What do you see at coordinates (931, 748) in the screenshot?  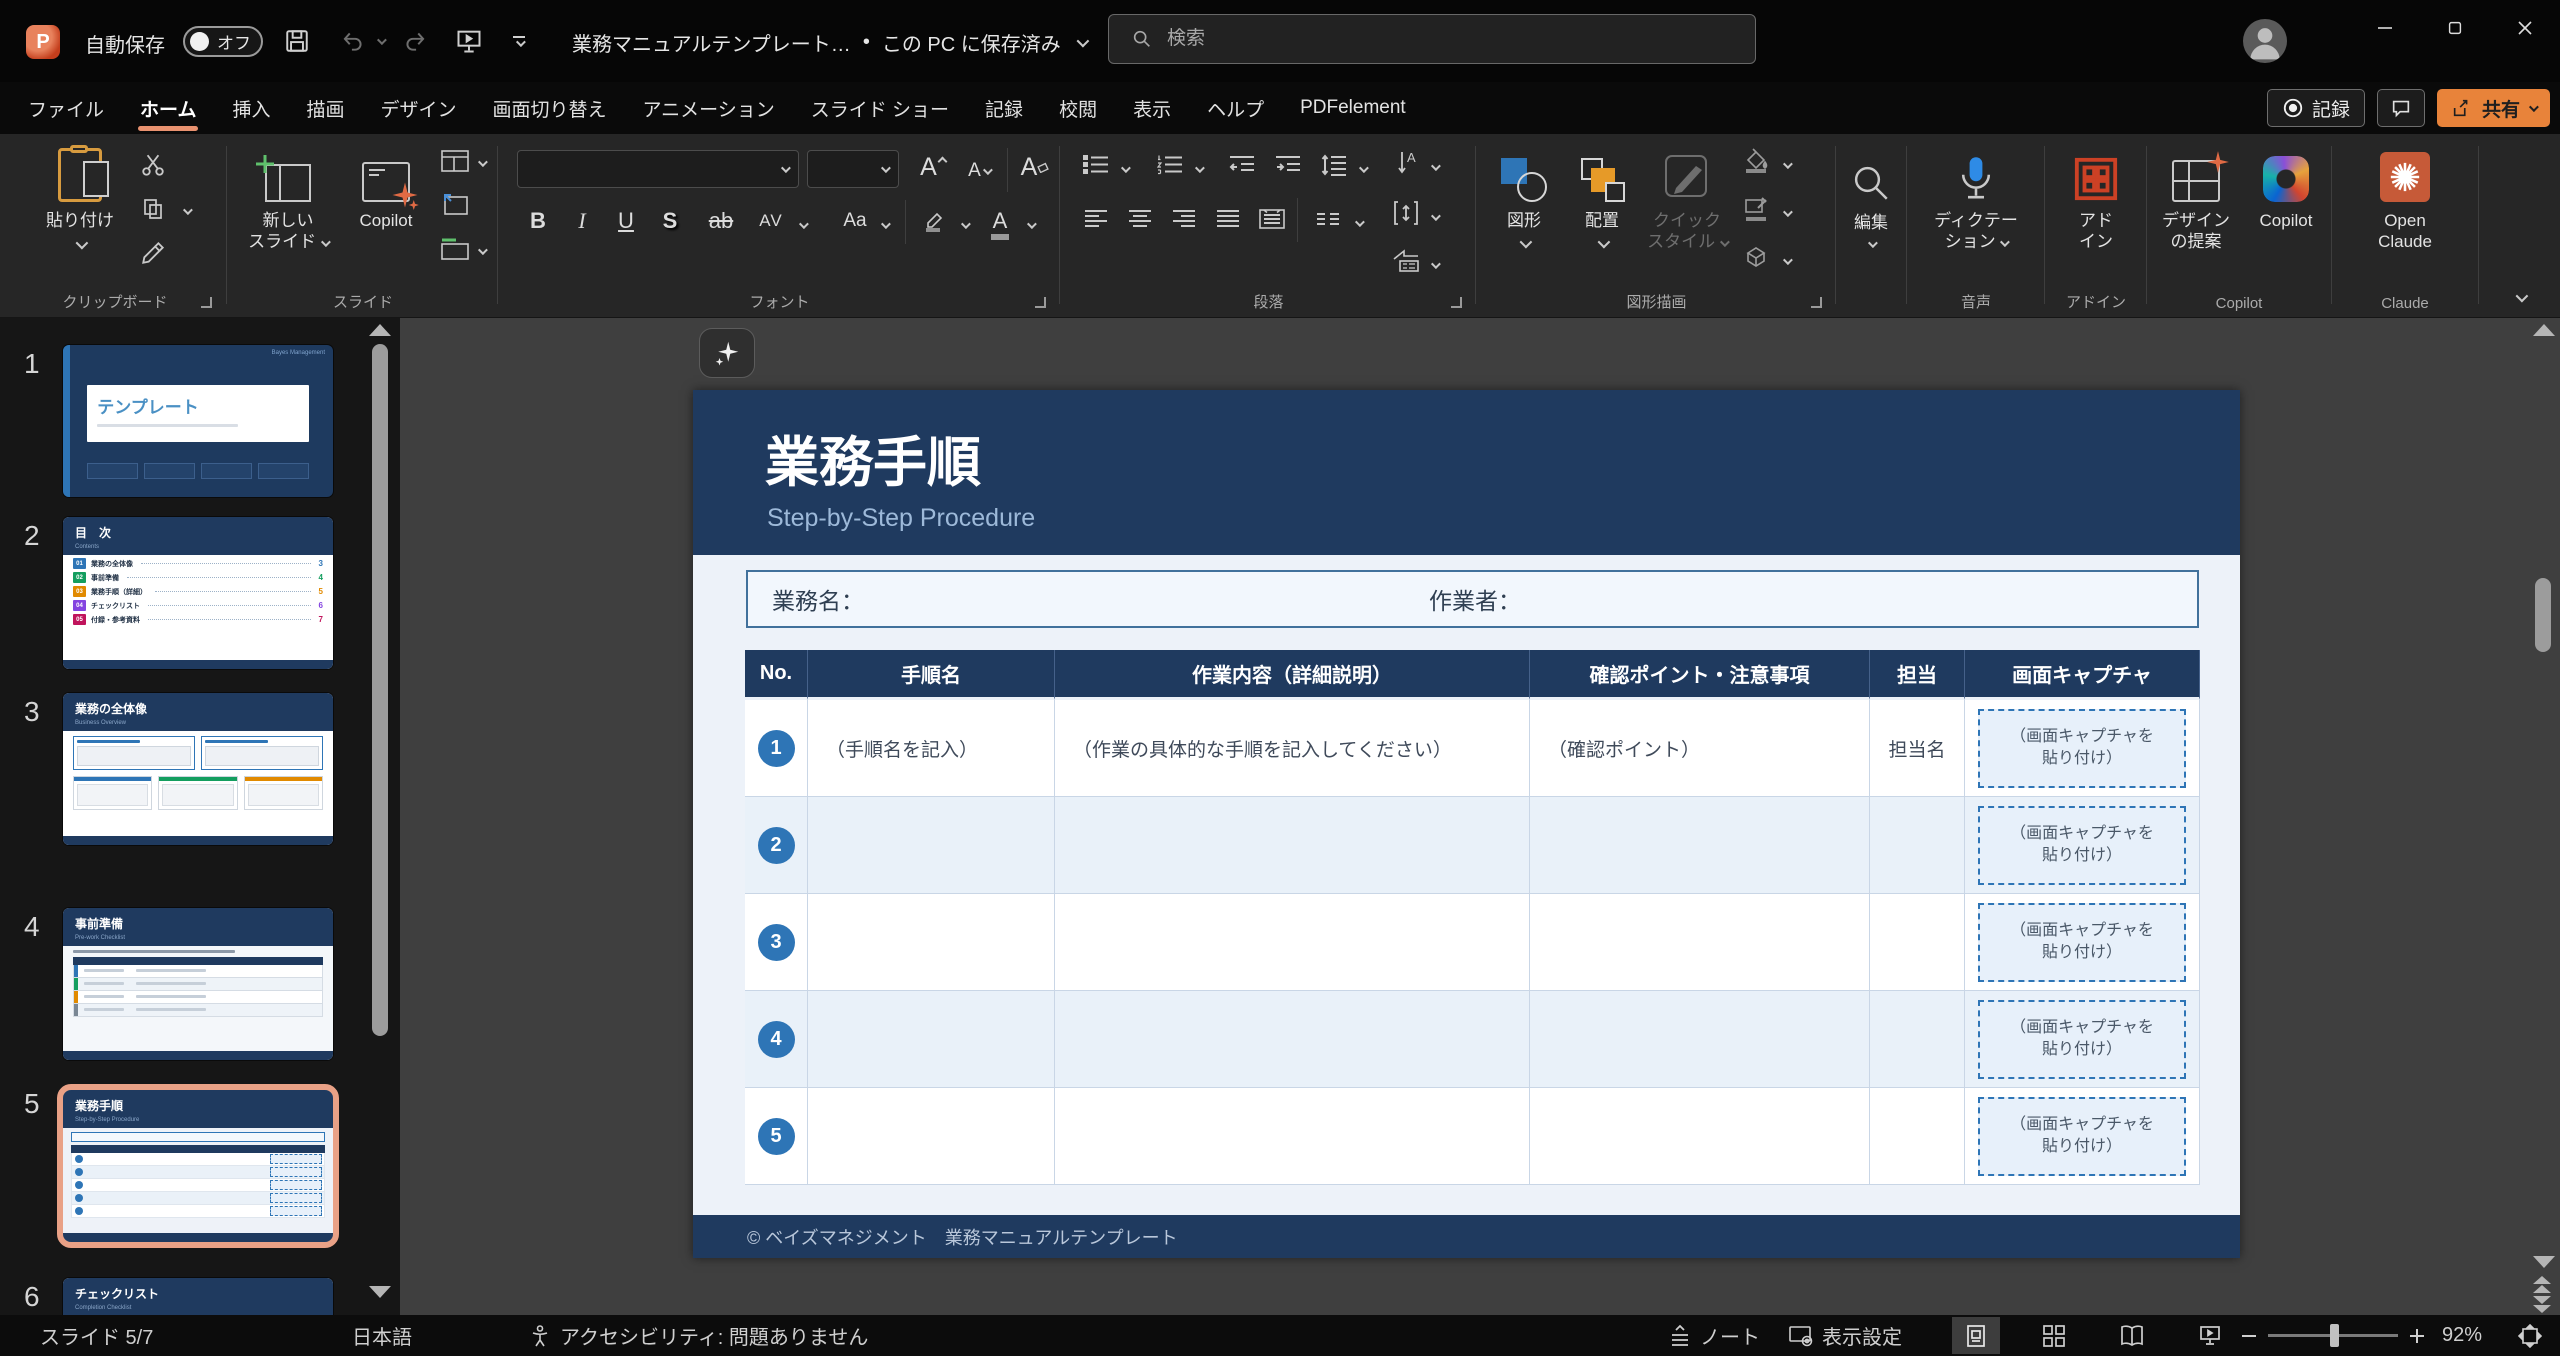 I see `step-name-cell: （手順名を記入）` at bounding box center [931, 748].